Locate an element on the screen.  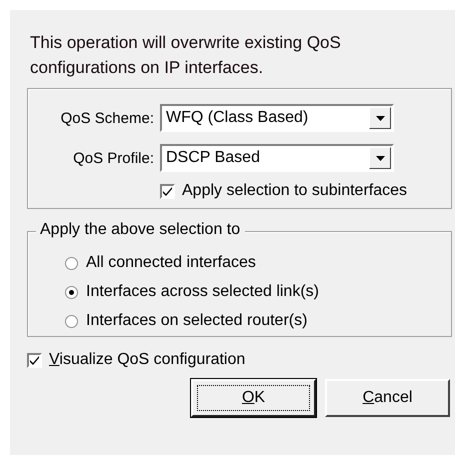
dropdown: WFQ (Class Based) is located at coordinates (277, 118).